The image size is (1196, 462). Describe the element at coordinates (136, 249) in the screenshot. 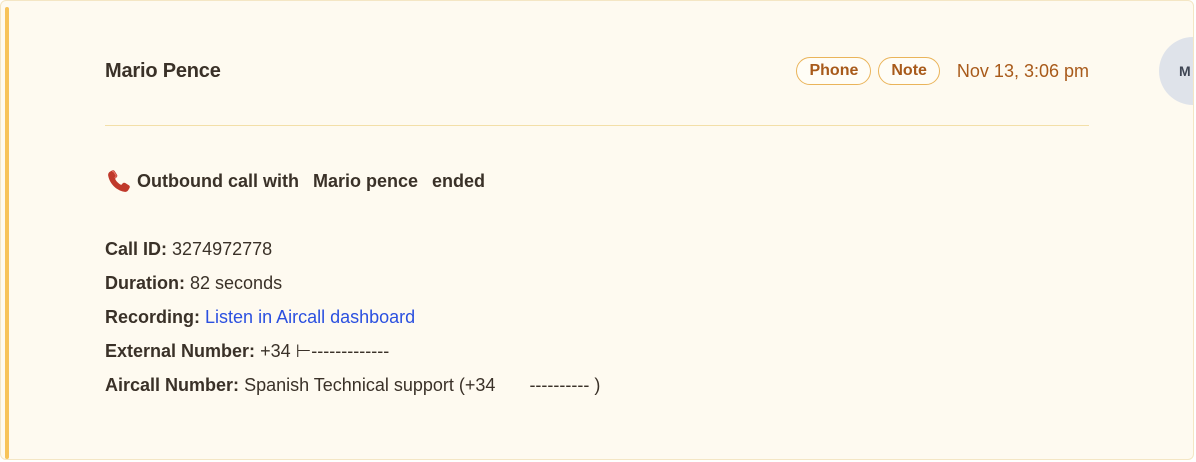

I see `detail-label: Call ID:` at that location.